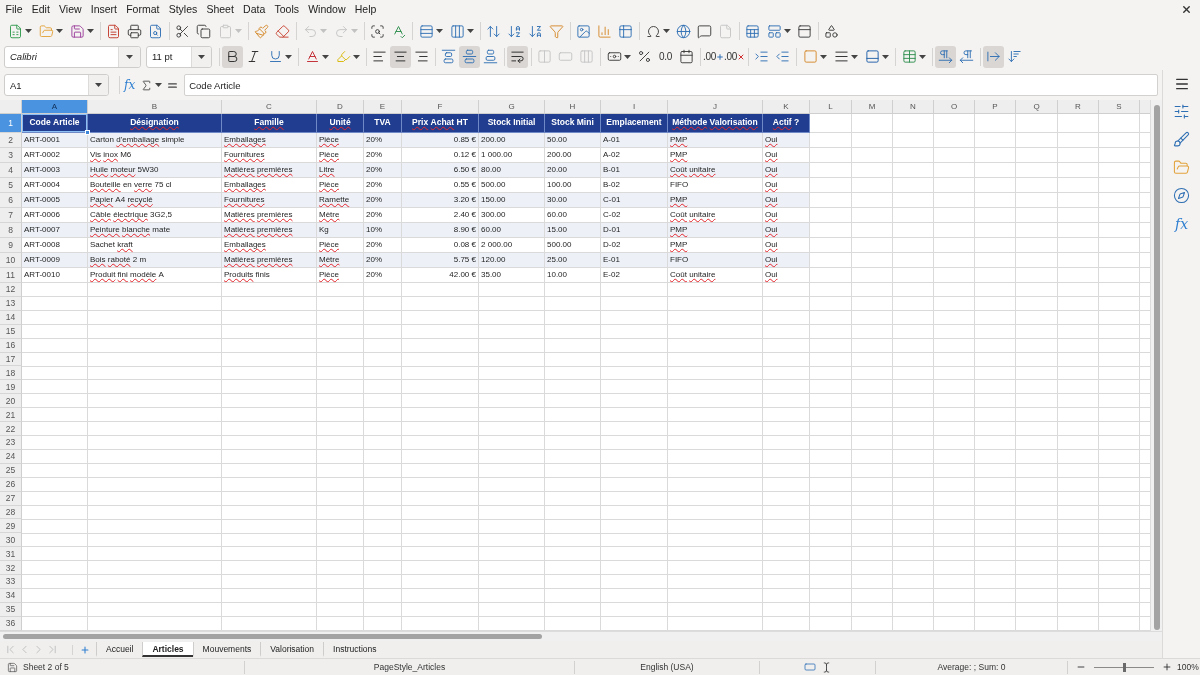  I want to click on redo-icon, so click(341, 31).